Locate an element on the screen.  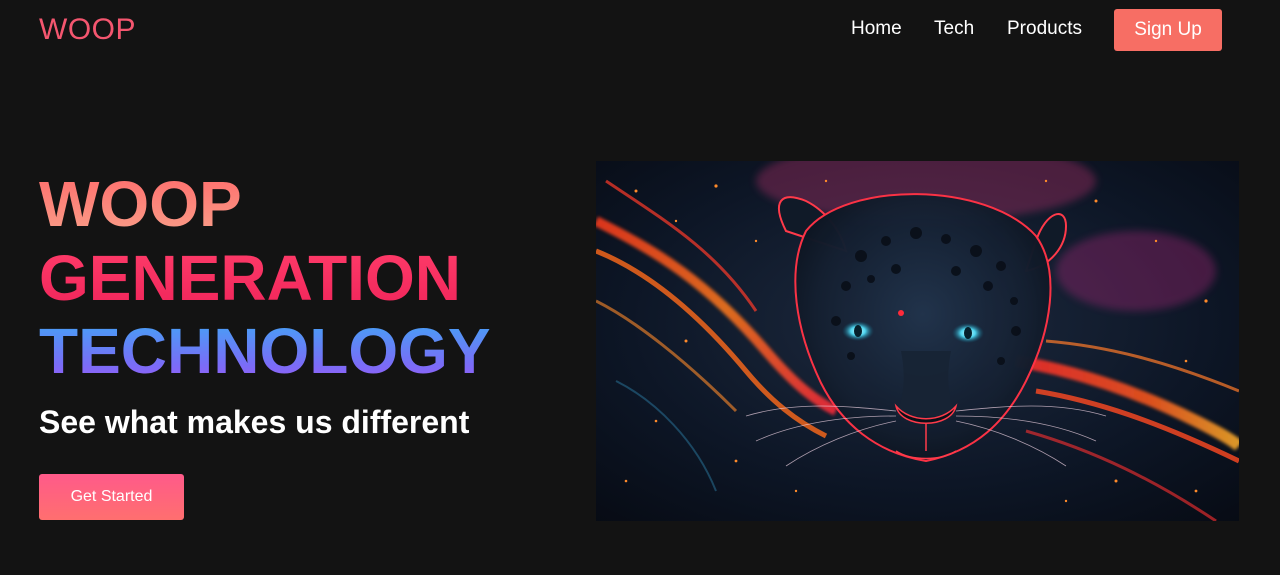
nav-link-home: Home is located at coordinates (876, 29).